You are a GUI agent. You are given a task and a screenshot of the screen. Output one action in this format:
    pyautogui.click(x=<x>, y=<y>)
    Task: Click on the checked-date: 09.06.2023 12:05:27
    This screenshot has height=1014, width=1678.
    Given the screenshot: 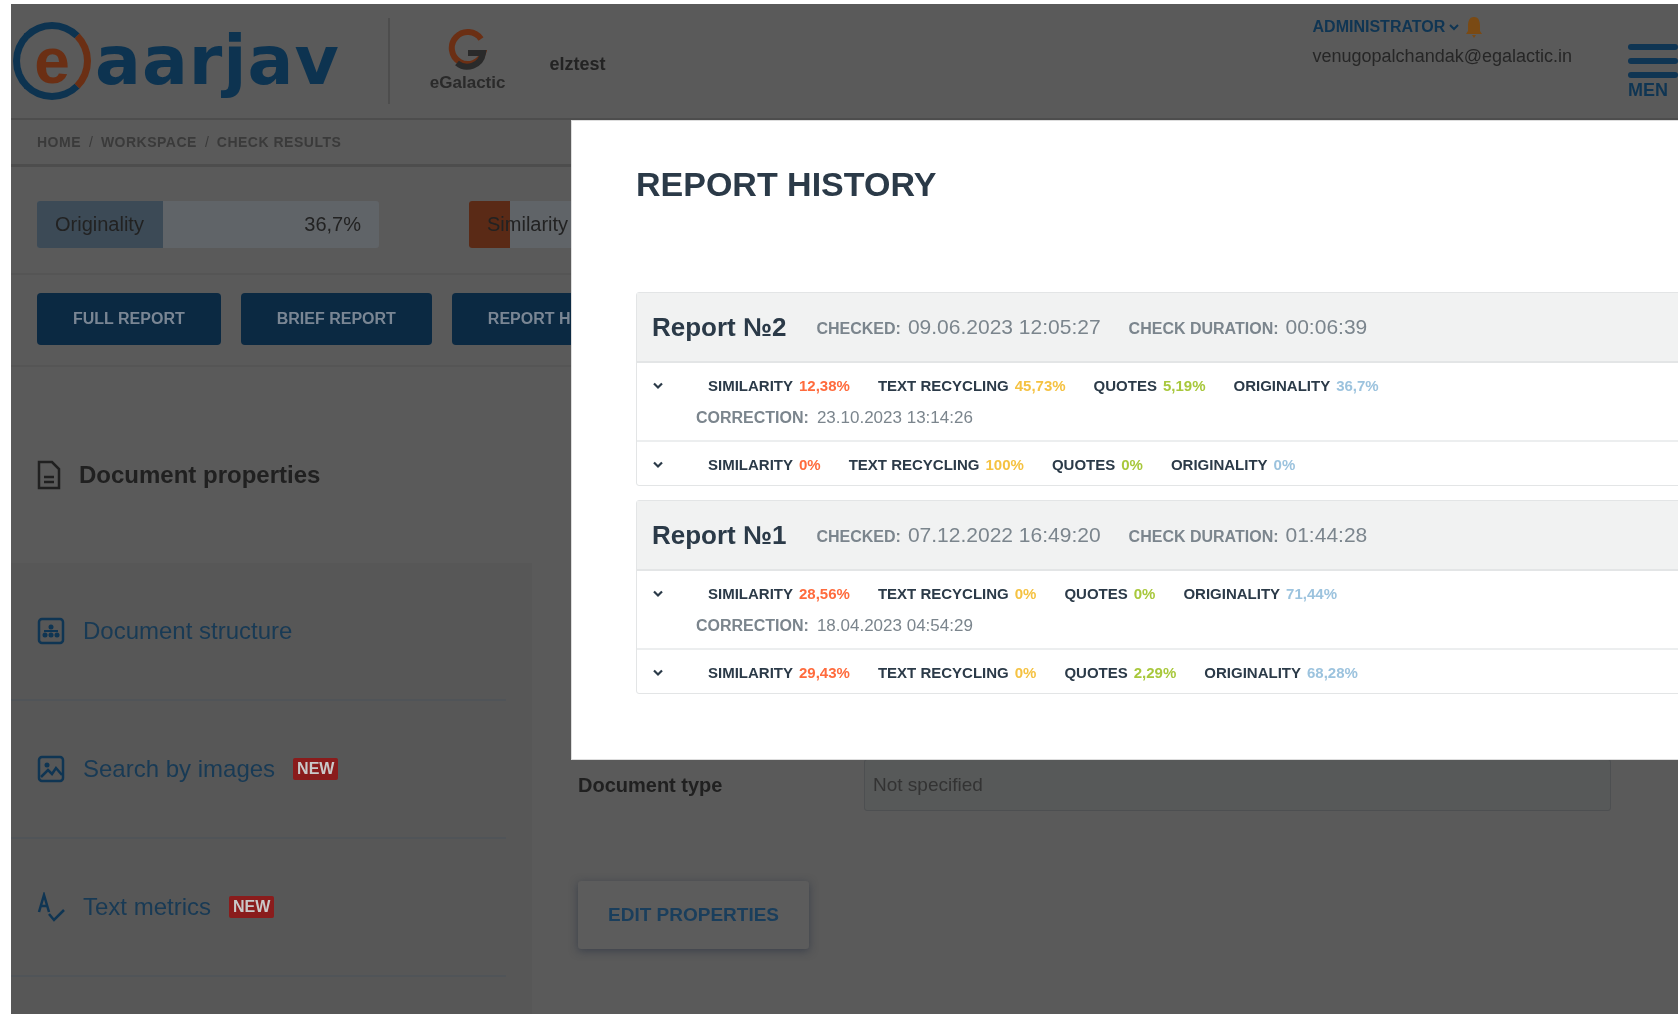 What is the action you would take?
    pyautogui.click(x=1004, y=327)
    